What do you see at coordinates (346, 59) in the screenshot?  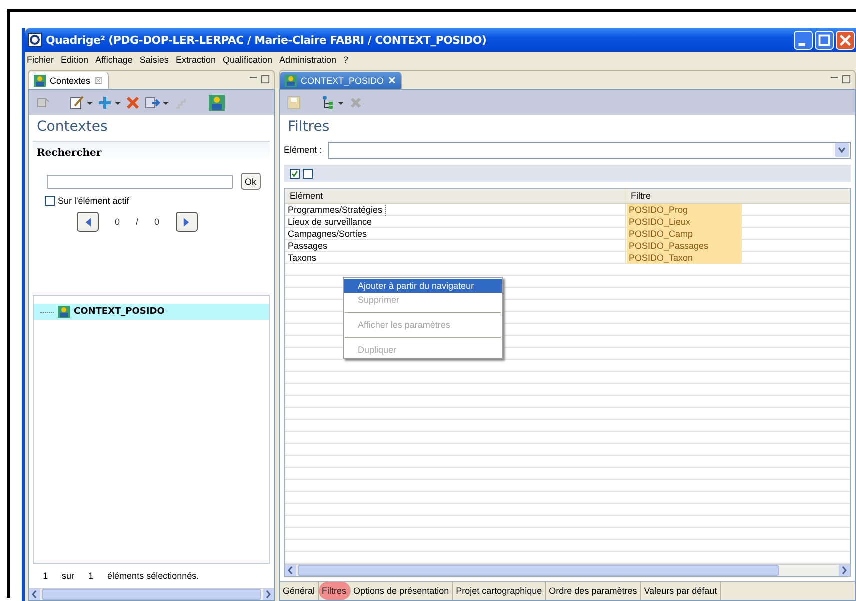 I see `menu-item: ?` at bounding box center [346, 59].